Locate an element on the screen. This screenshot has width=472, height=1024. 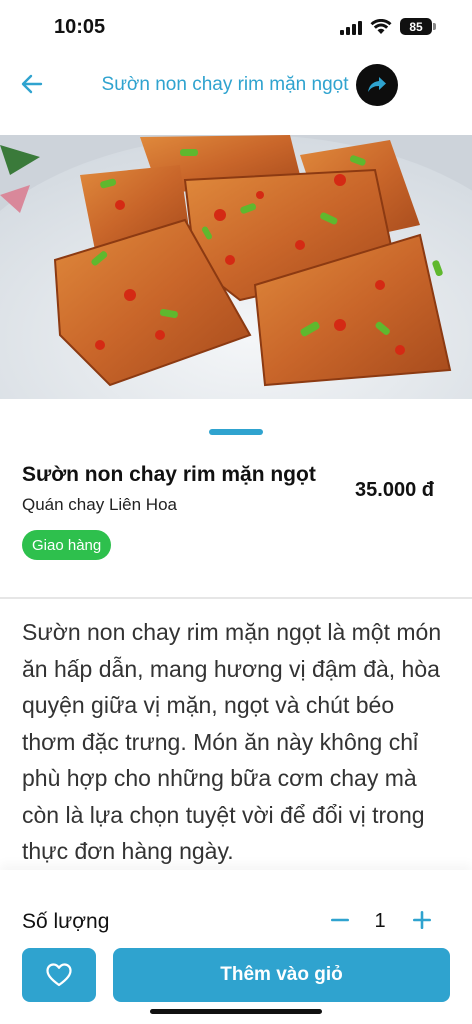
share-button is located at coordinates (377, 85).